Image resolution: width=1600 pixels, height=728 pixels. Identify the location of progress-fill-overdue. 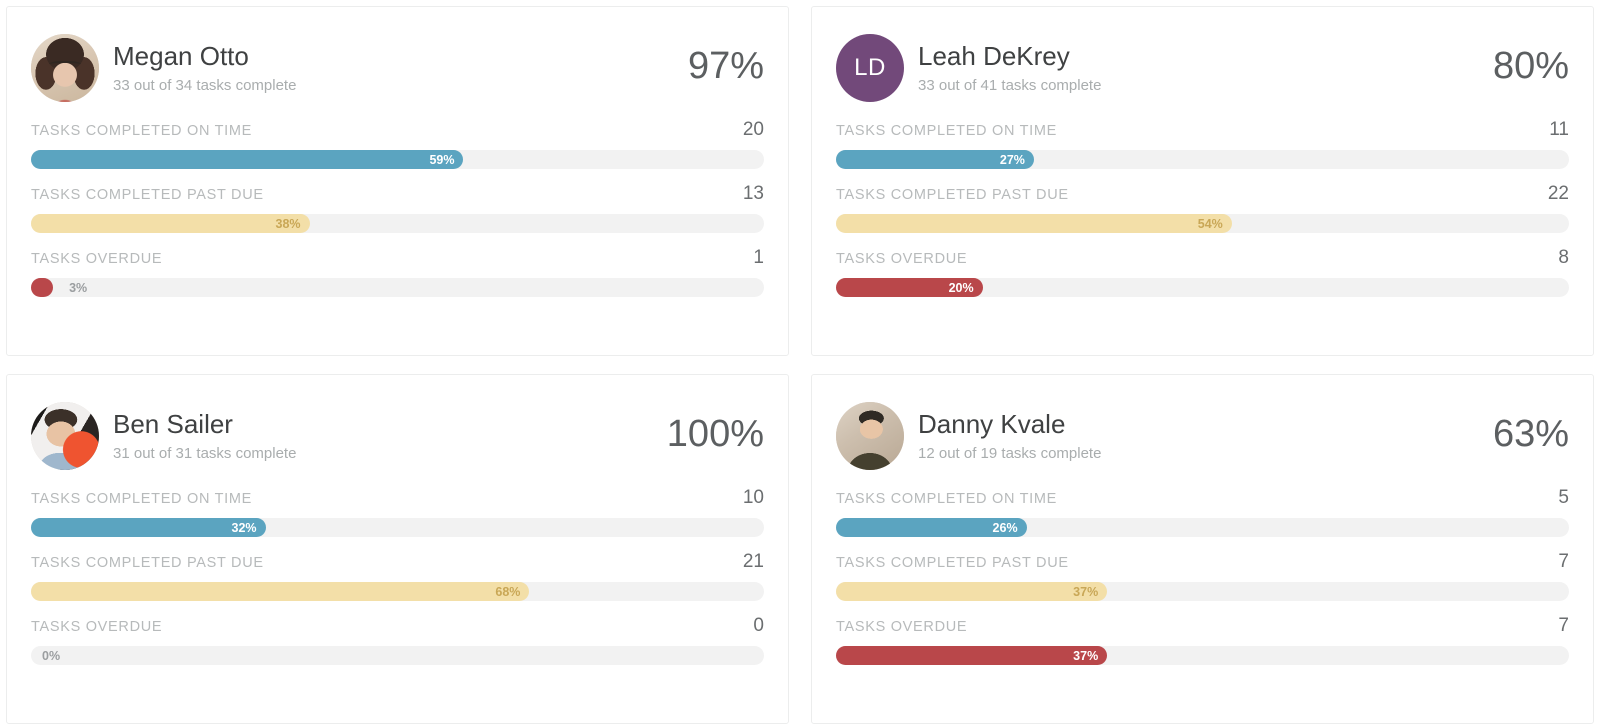
(42, 287).